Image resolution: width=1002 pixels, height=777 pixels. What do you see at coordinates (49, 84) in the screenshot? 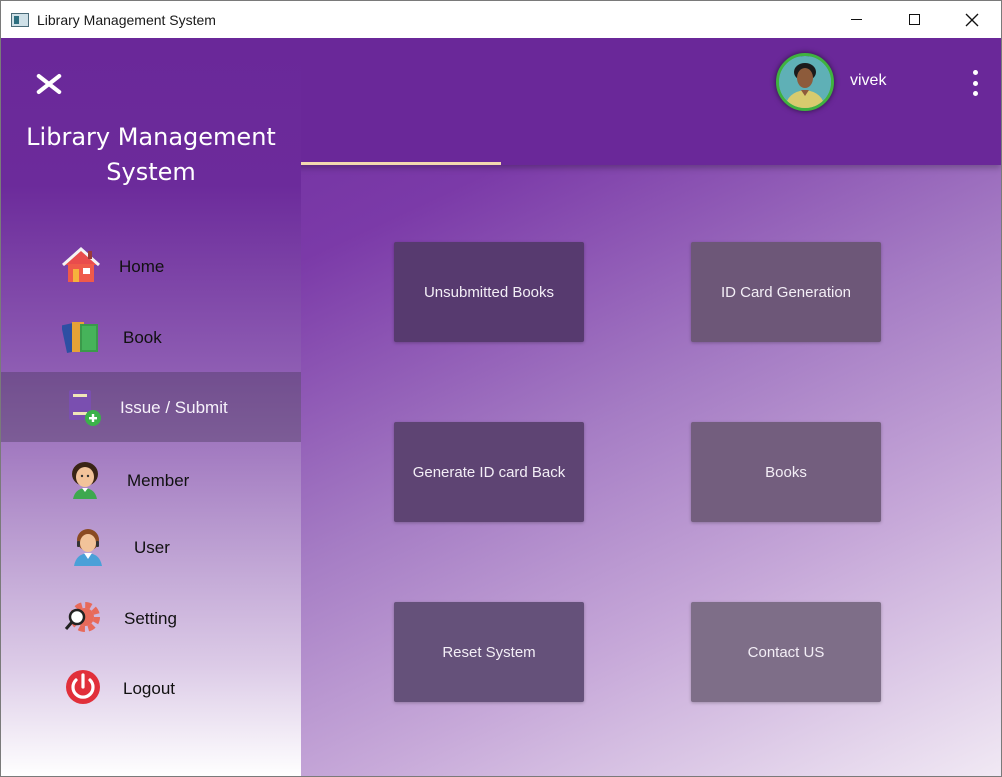
I see `close-sidebar-icon` at bounding box center [49, 84].